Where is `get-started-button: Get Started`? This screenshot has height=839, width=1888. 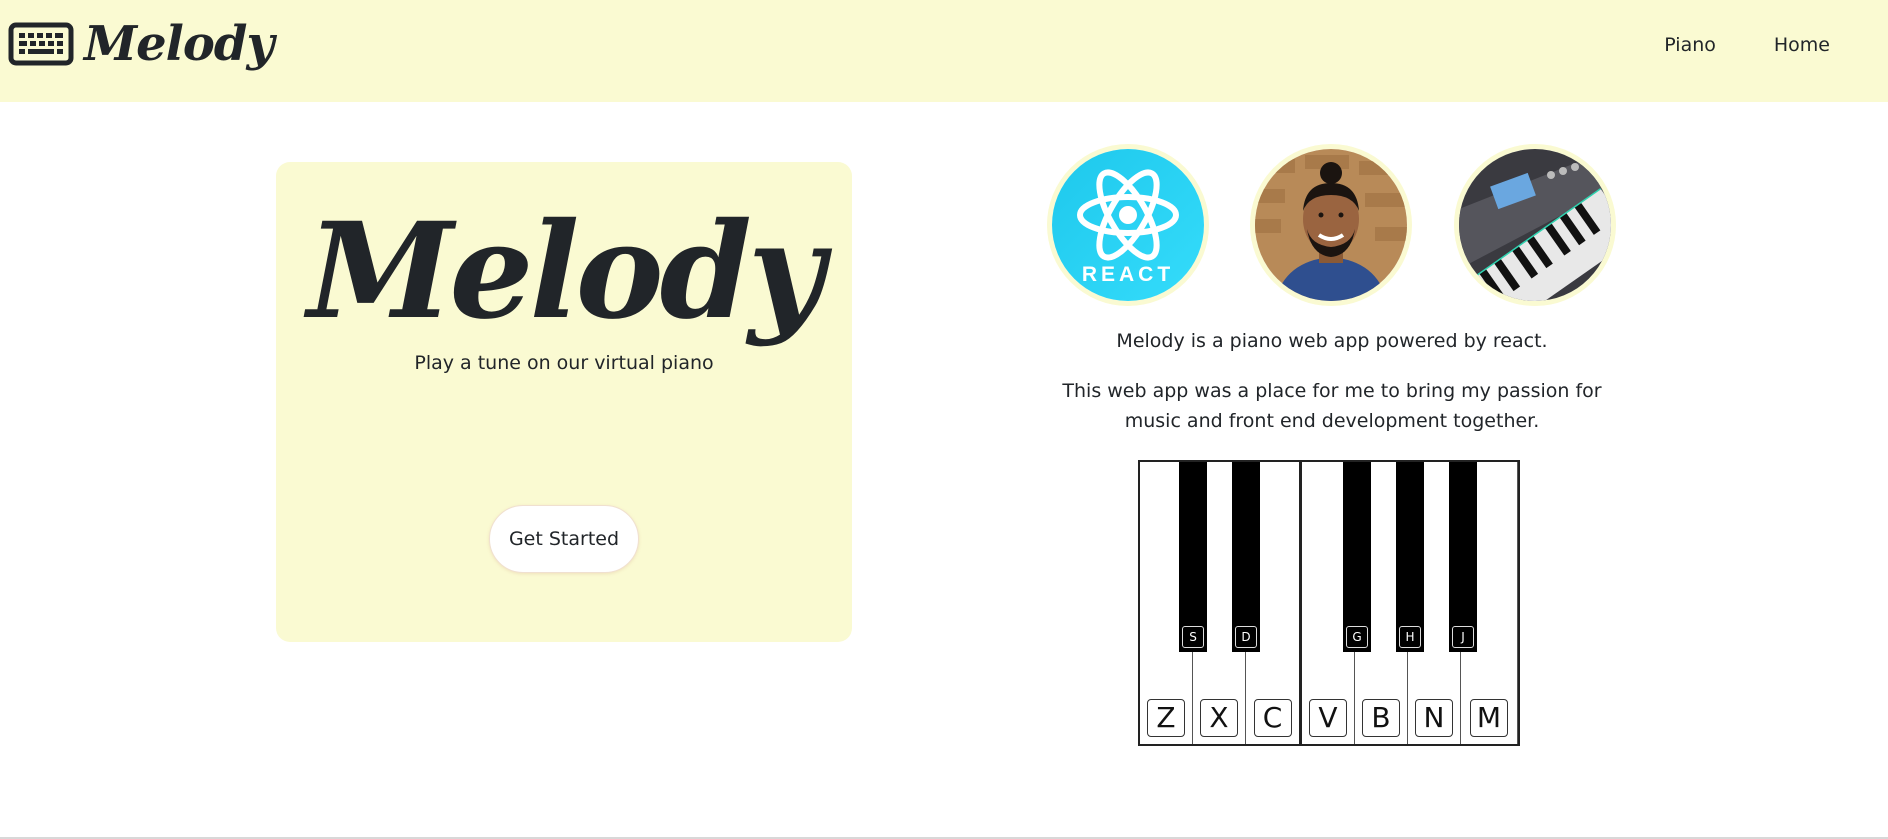 get-started-button: Get Started is located at coordinates (564, 539).